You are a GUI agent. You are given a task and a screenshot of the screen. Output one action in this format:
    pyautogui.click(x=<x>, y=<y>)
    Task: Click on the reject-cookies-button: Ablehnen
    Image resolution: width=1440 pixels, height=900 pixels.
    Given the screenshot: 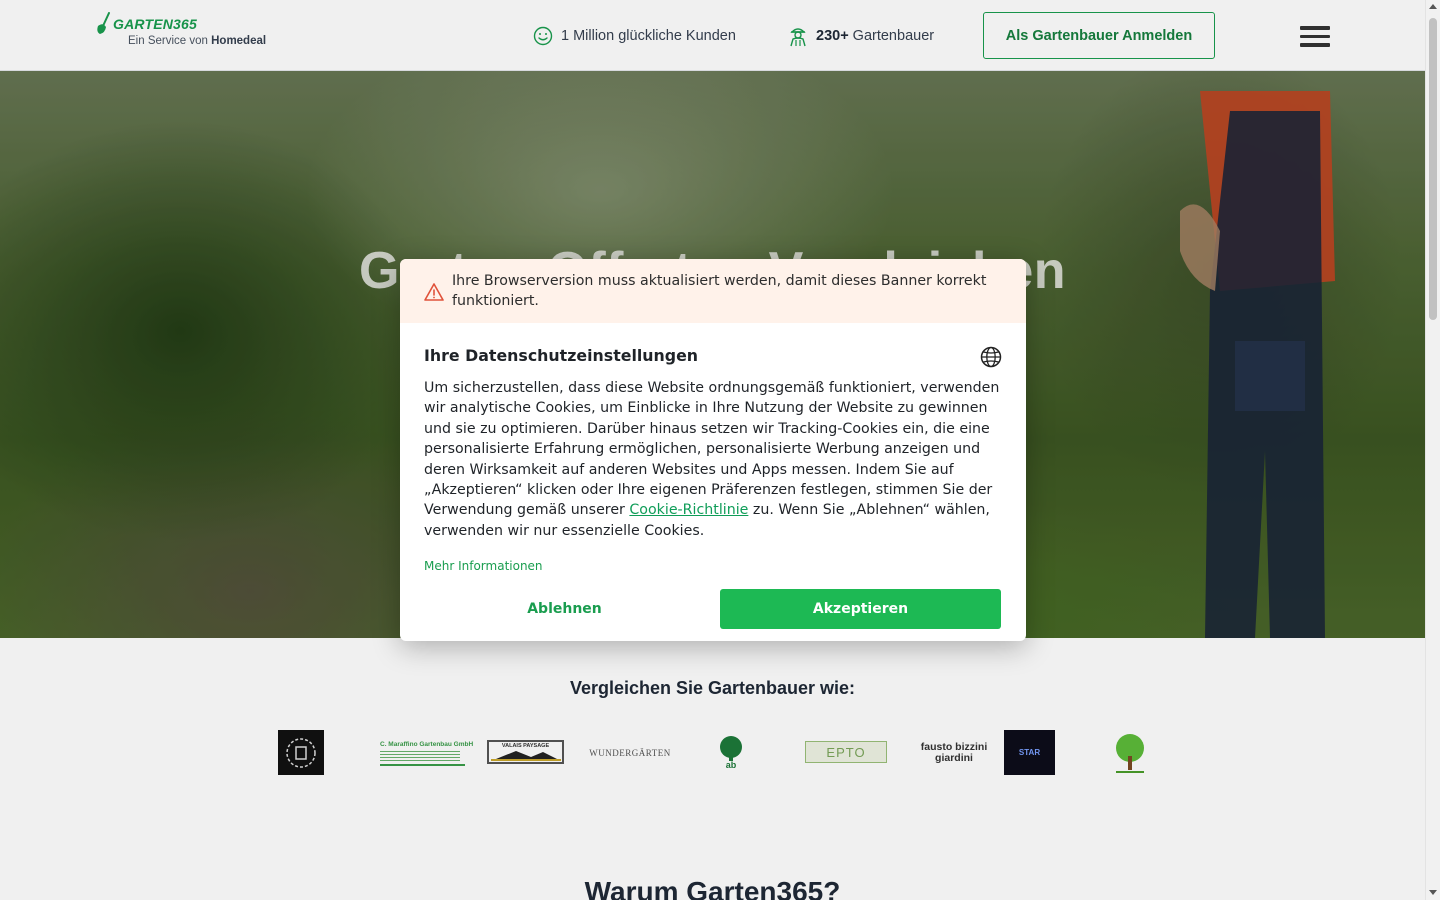 What is the action you would take?
    pyautogui.click(x=564, y=609)
    